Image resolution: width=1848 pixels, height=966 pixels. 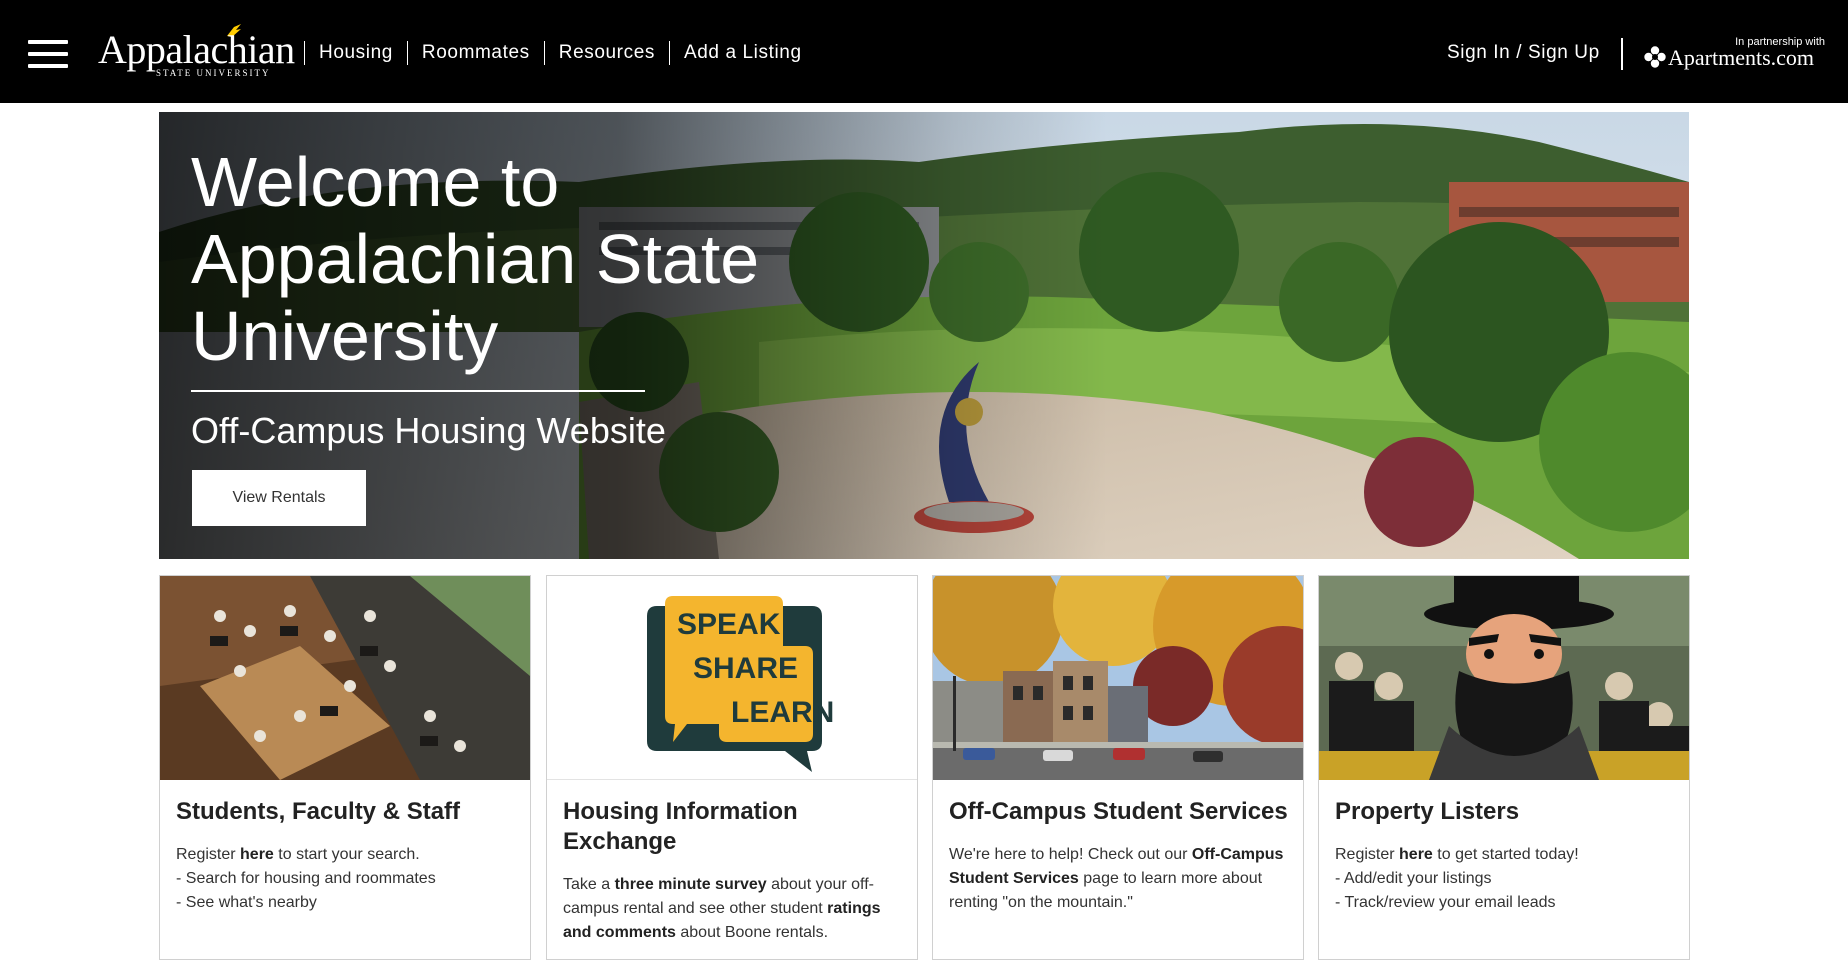 I want to click on card-line: - Search for housing and roommates, so click(x=306, y=878).